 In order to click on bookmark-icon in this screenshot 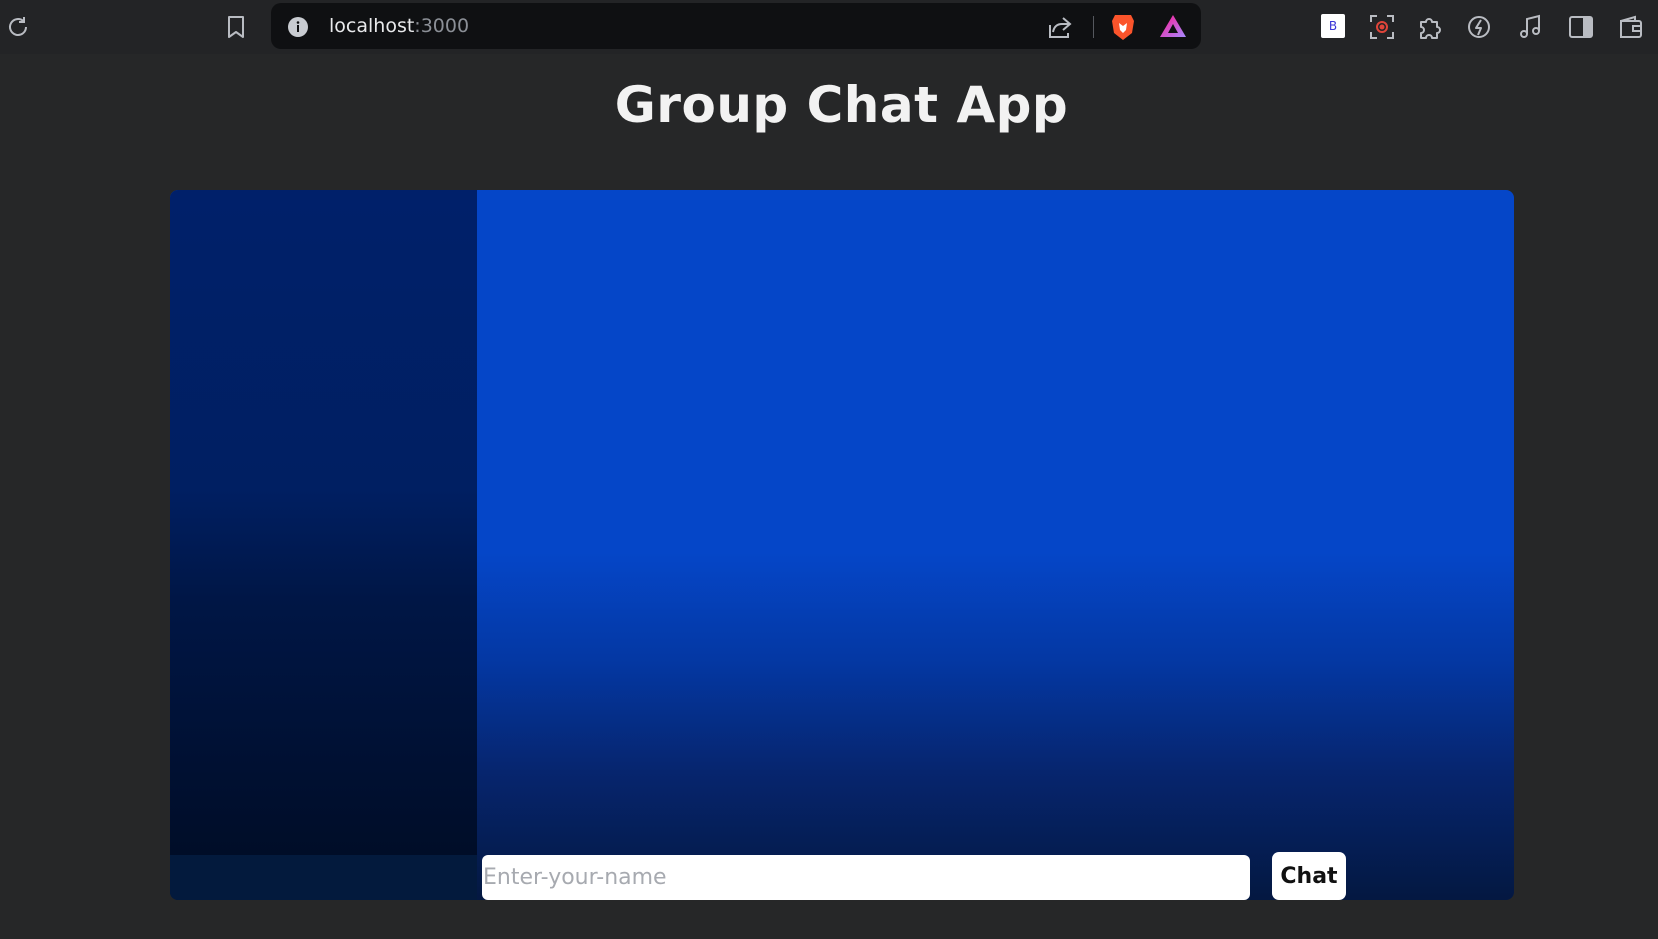, I will do `click(236, 27)`.